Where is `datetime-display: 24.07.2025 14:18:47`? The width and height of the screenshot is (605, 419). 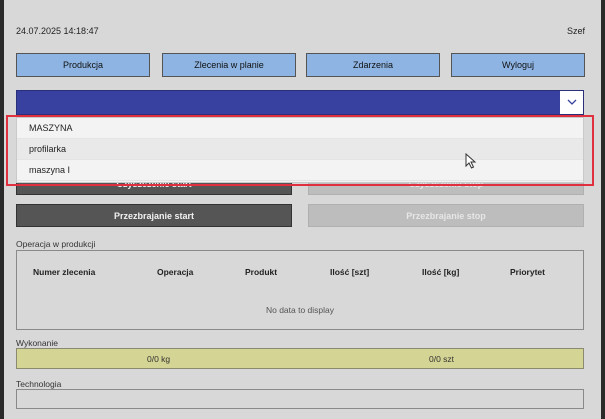
datetime-display: 24.07.2025 14:18:47 is located at coordinates (57, 31).